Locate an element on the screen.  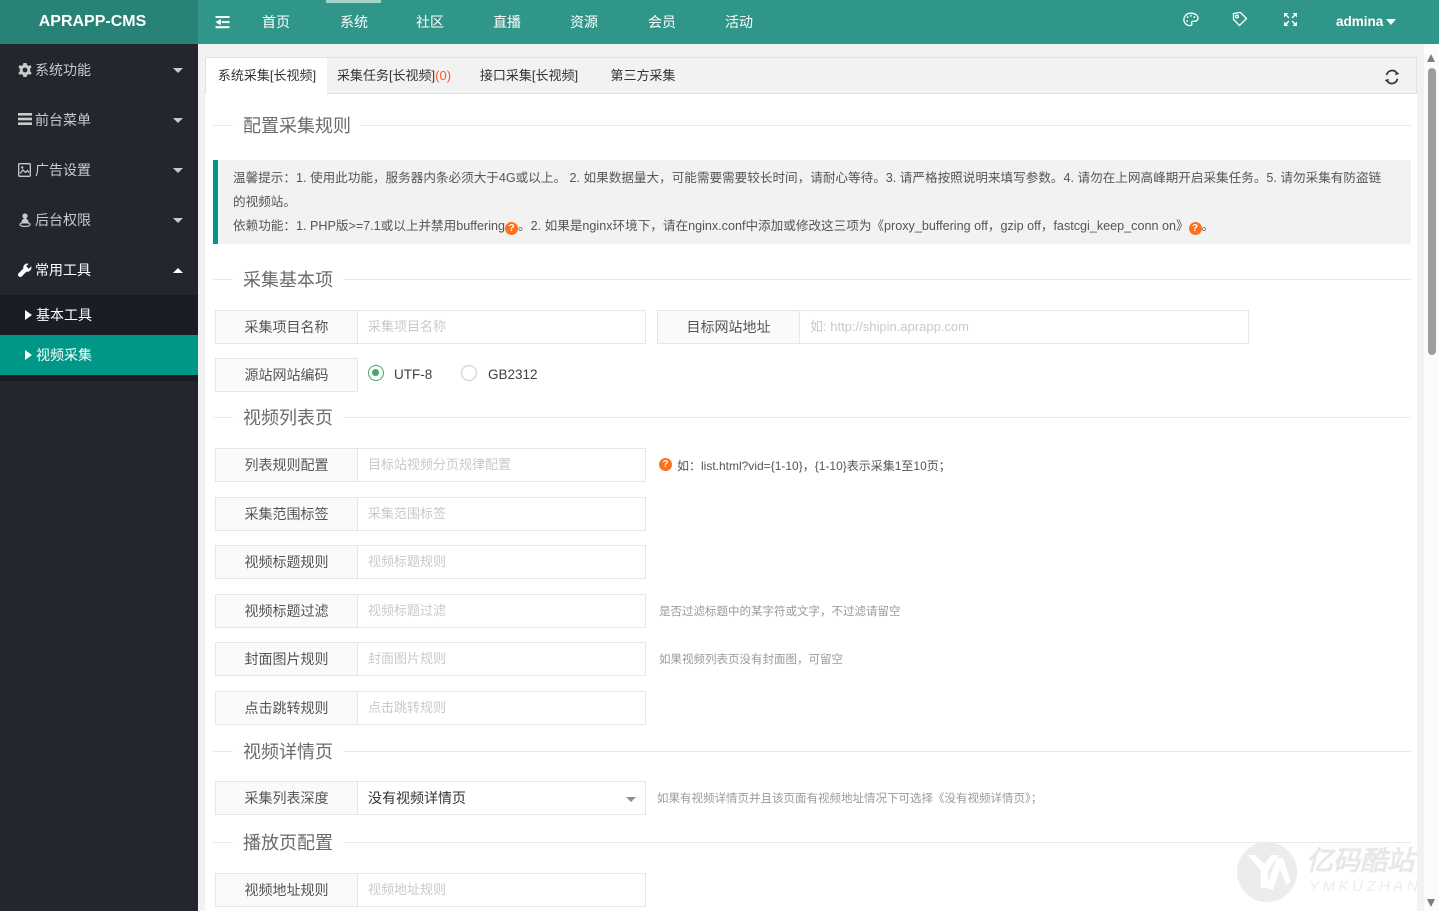
svg-text: 亿码酷站 is located at coordinates (1362, 861).